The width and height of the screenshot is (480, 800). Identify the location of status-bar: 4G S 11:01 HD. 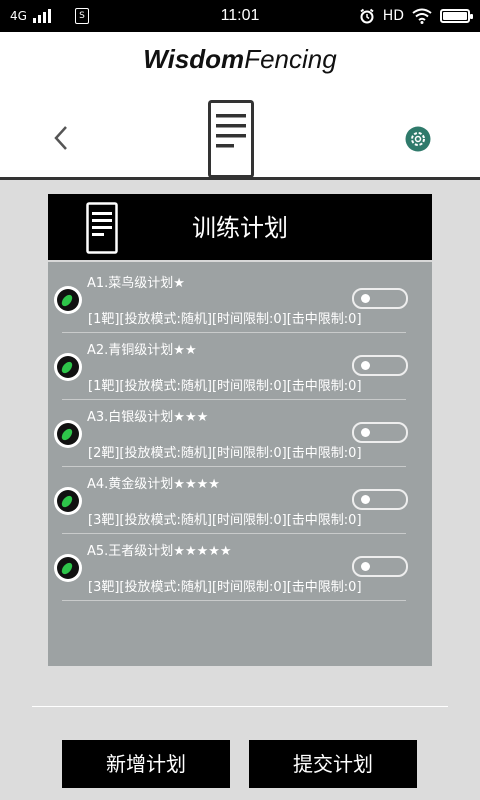
(240, 16).